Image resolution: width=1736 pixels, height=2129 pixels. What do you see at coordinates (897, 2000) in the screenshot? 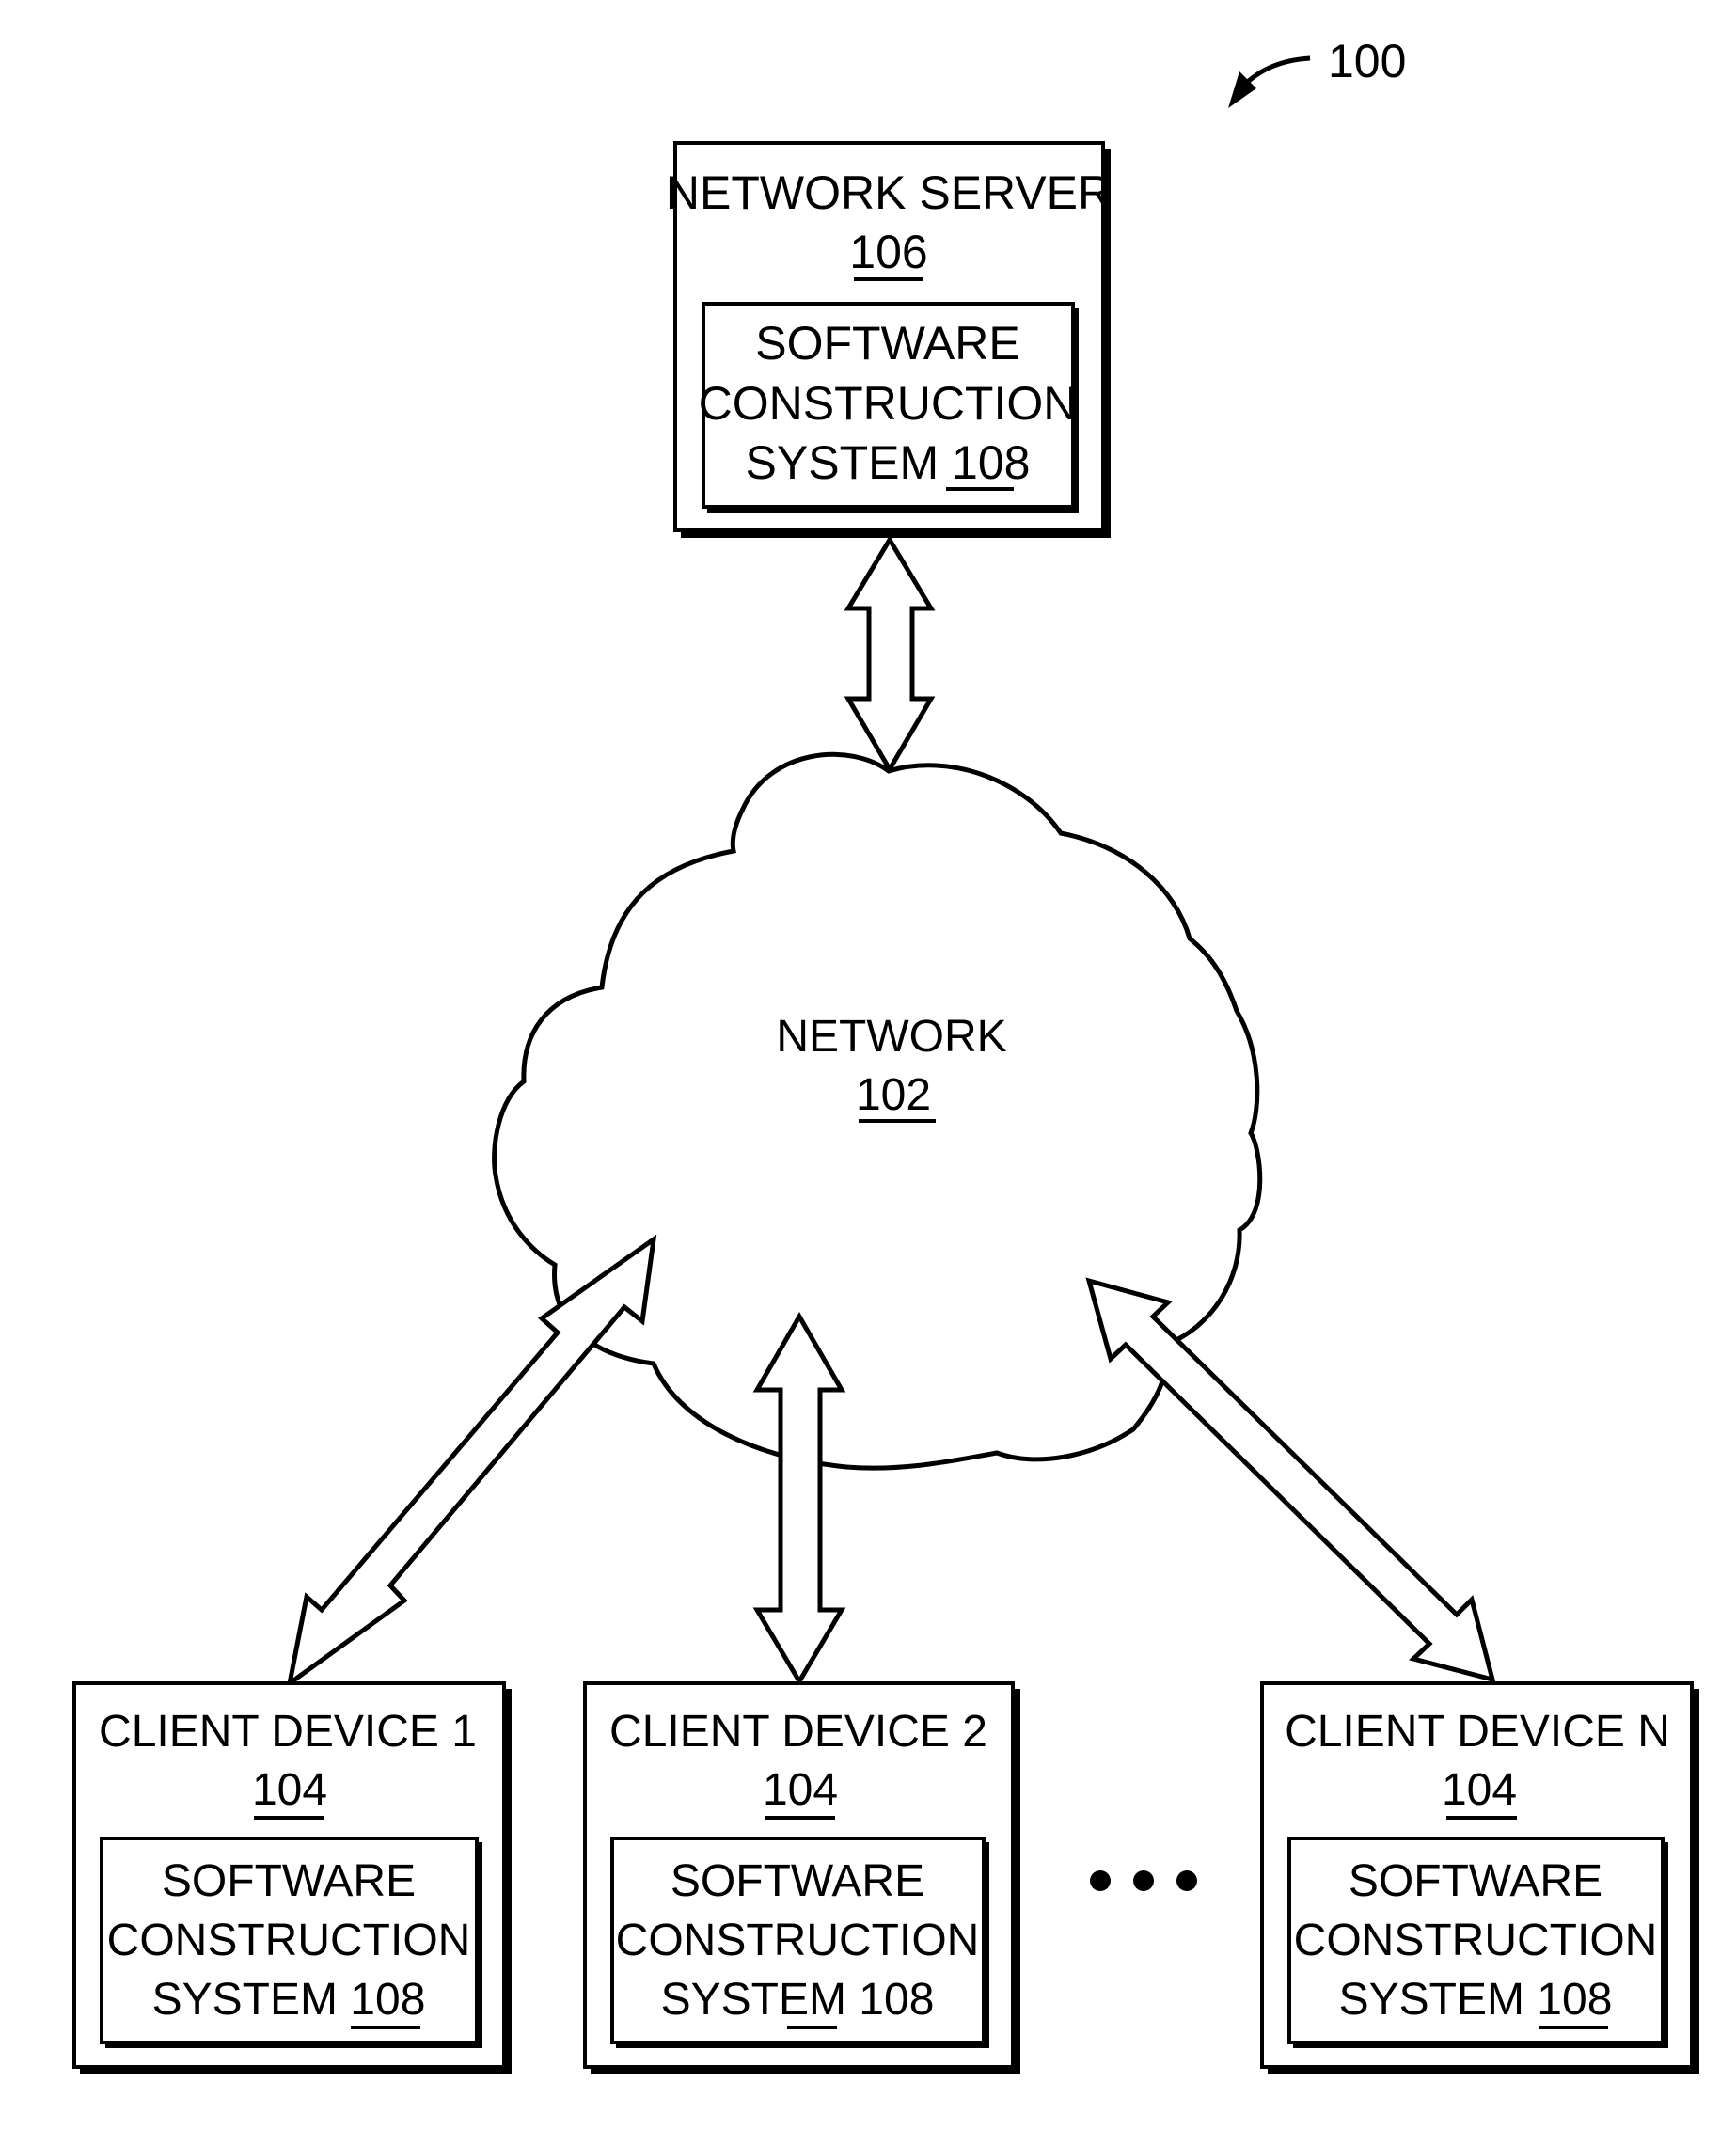
I see `client2-scs-ref: 108` at bounding box center [897, 2000].